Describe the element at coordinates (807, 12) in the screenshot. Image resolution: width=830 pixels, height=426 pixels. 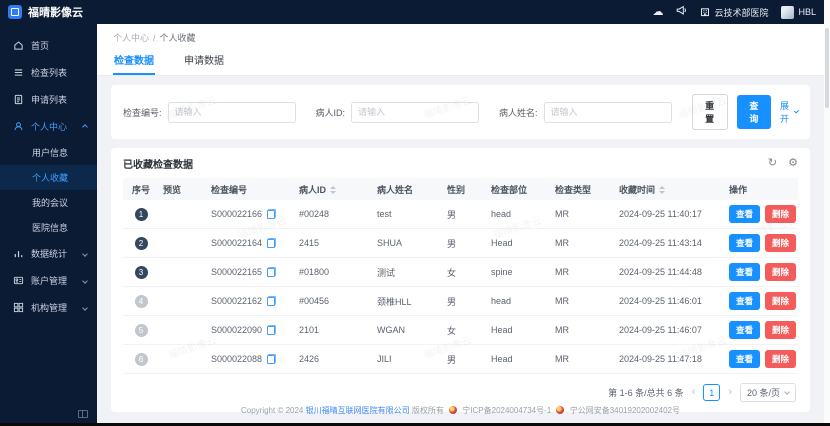
I see `username: HBL` at that location.